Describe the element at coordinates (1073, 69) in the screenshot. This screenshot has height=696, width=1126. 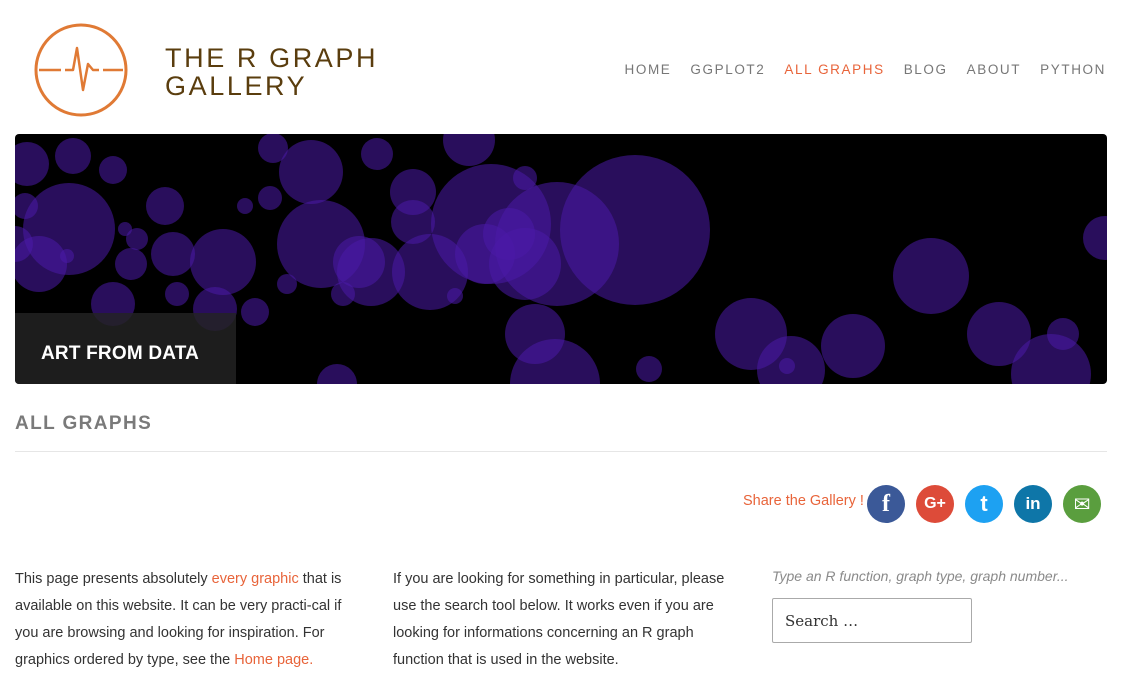
I see `nav-python: PYTHON` at that location.